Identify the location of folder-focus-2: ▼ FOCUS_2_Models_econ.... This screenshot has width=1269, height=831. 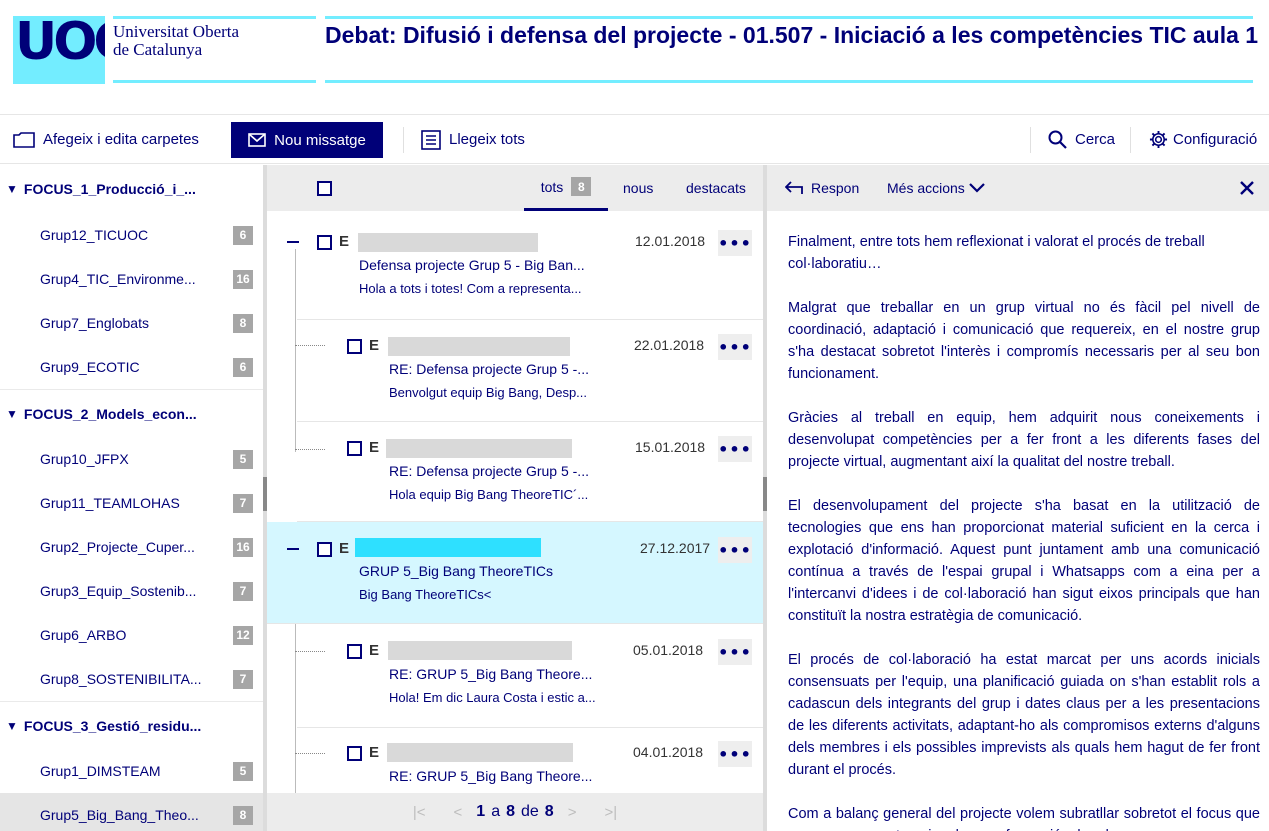
(131, 413).